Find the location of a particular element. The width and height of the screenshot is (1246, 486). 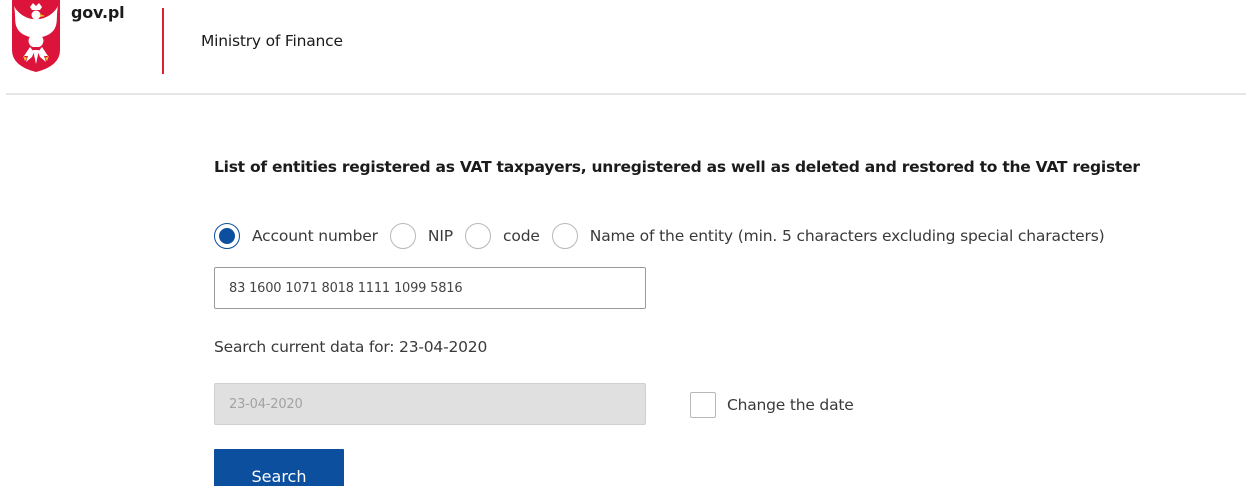

date-input-disabled: 23-04-2020 is located at coordinates (430, 404).